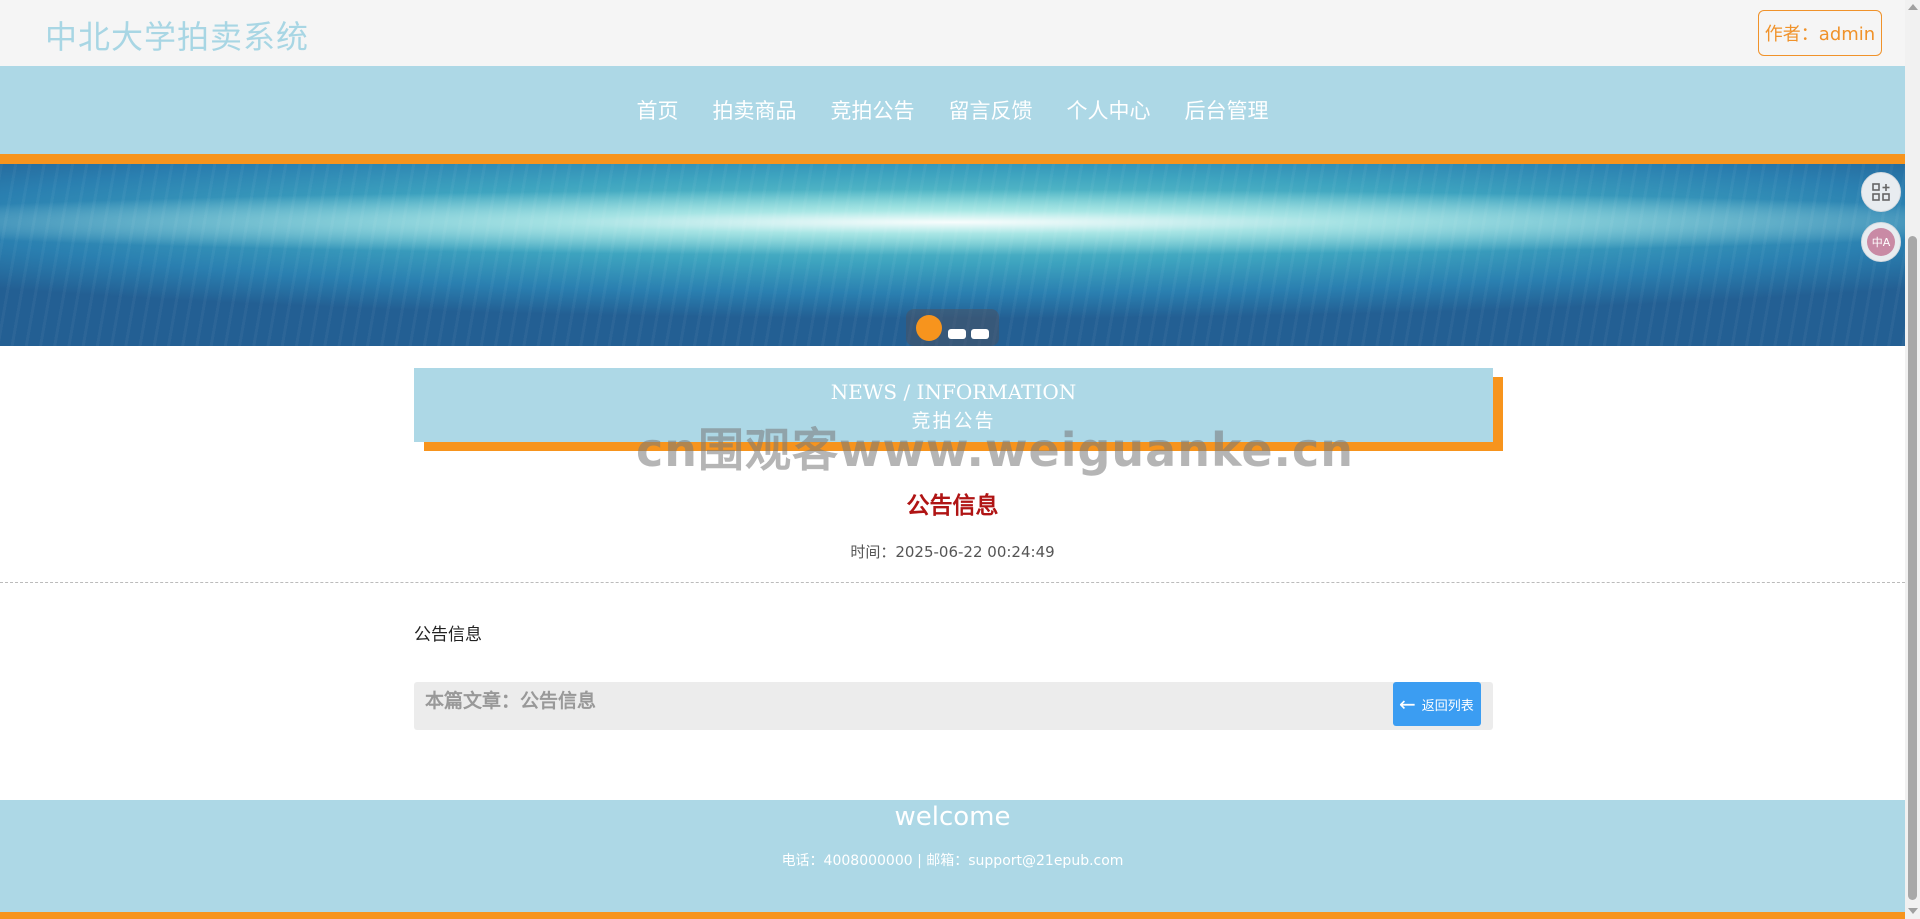  What do you see at coordinates (1820, 33) in the screenshot?
I see `author-button: 作者：admin` at bounding box center [1820, 33].